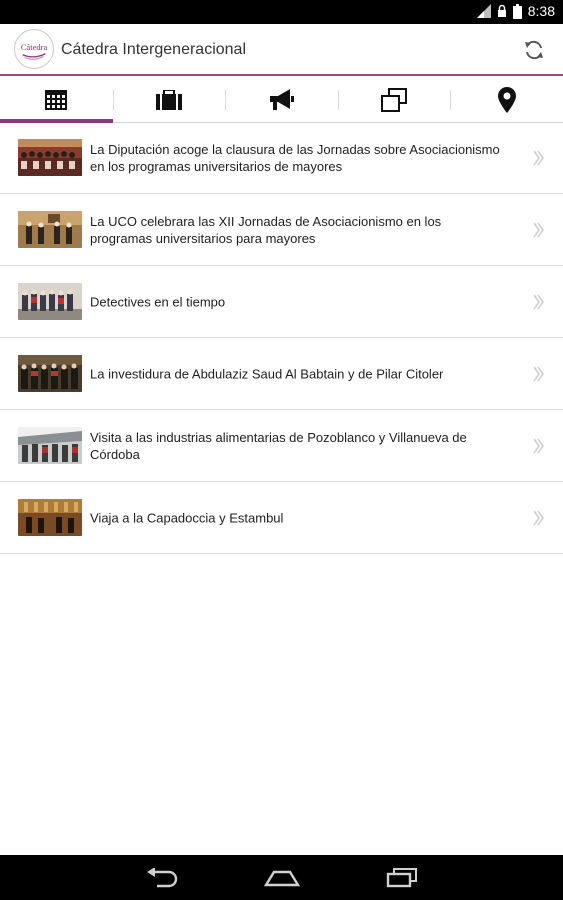 Image resolution: width=563 pixels, height=900 pixels. I want to click on tab-calendar, so click(56, 100).